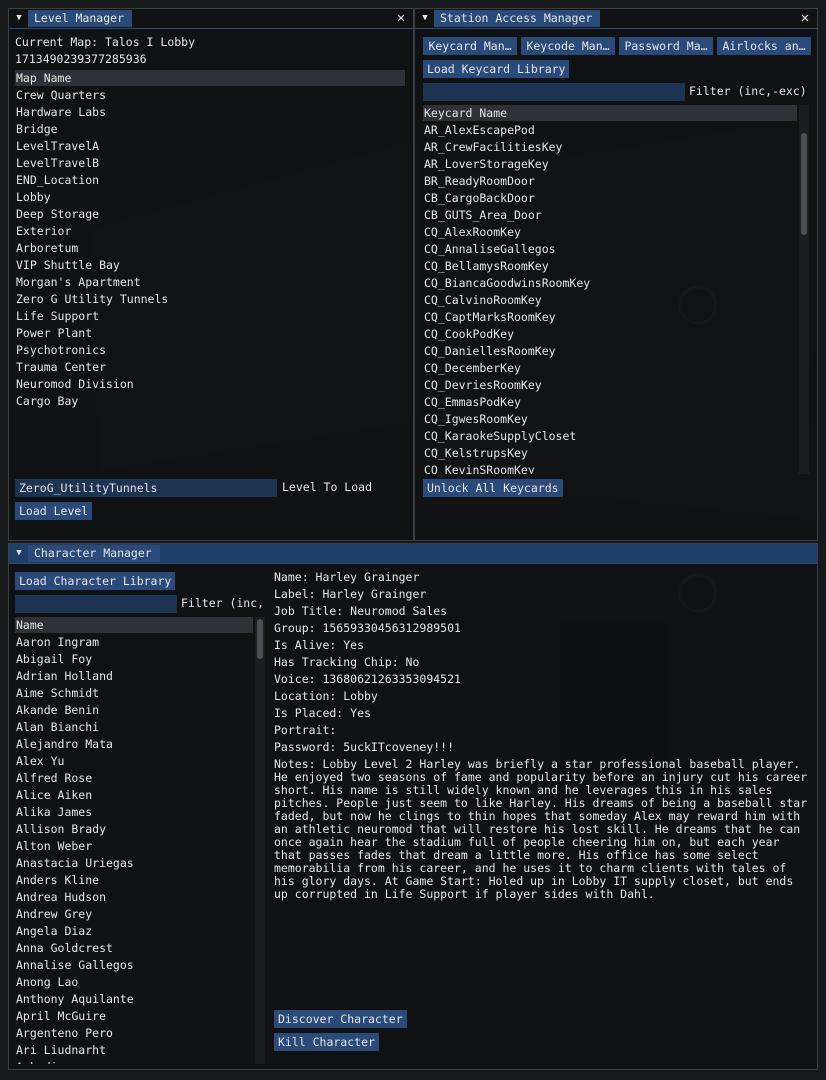 The image size is (826, 1080). What do you see at coordinates (610, 317) in the screenshot?
I see `keycard-list-item: CQ_CaptMarksRoomKey` at bounding box center [610, 317].